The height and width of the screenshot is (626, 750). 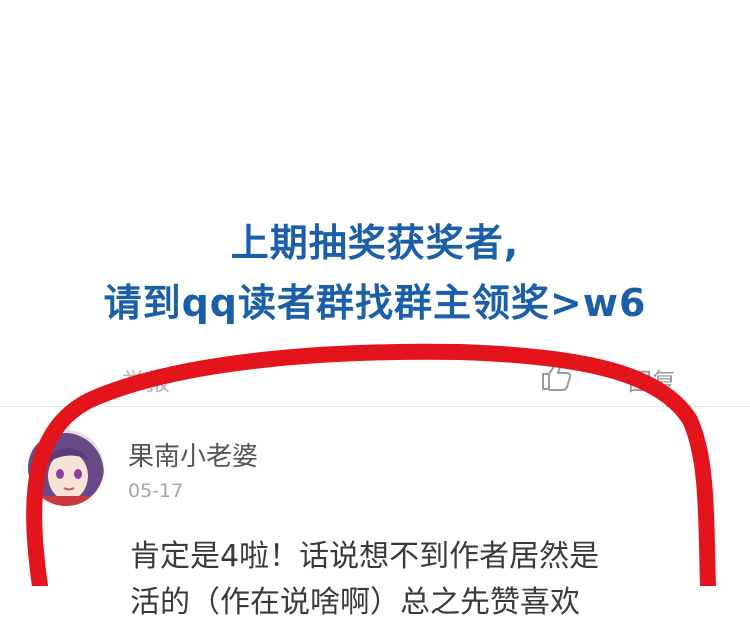 I want to click on comment-username: 果南小老婆, so click(x=193, y=454).